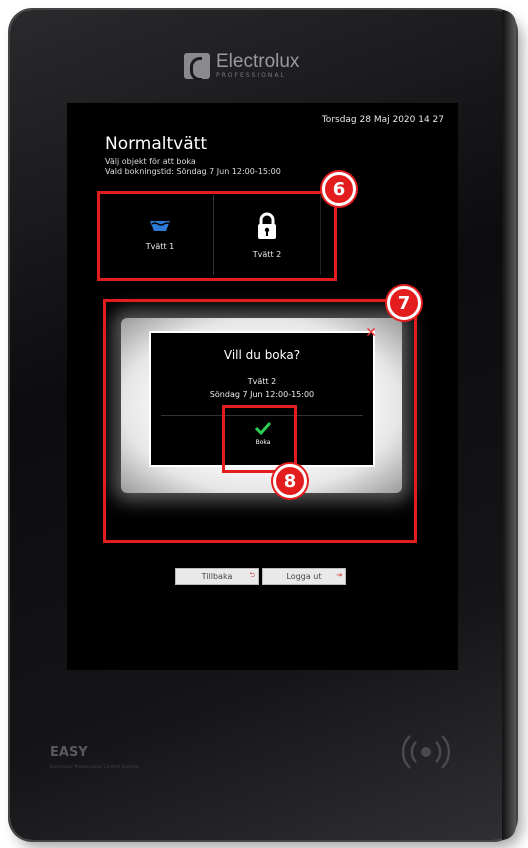 This screenshot has width=528, height=848. What do you see at coordinates (251, 75) in the screenshot?
I see `brand-tagline: PROFESSIONAL` at bounding box center [251, 75].